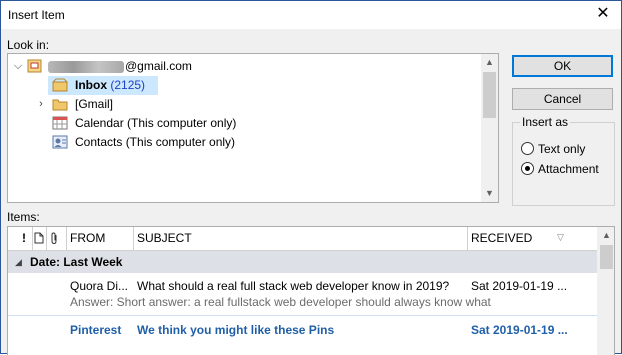 The image size is (622, 355). Describe the element at coordinates (23, 217) in the screenshot. I see `items-label: Items:` at that location.